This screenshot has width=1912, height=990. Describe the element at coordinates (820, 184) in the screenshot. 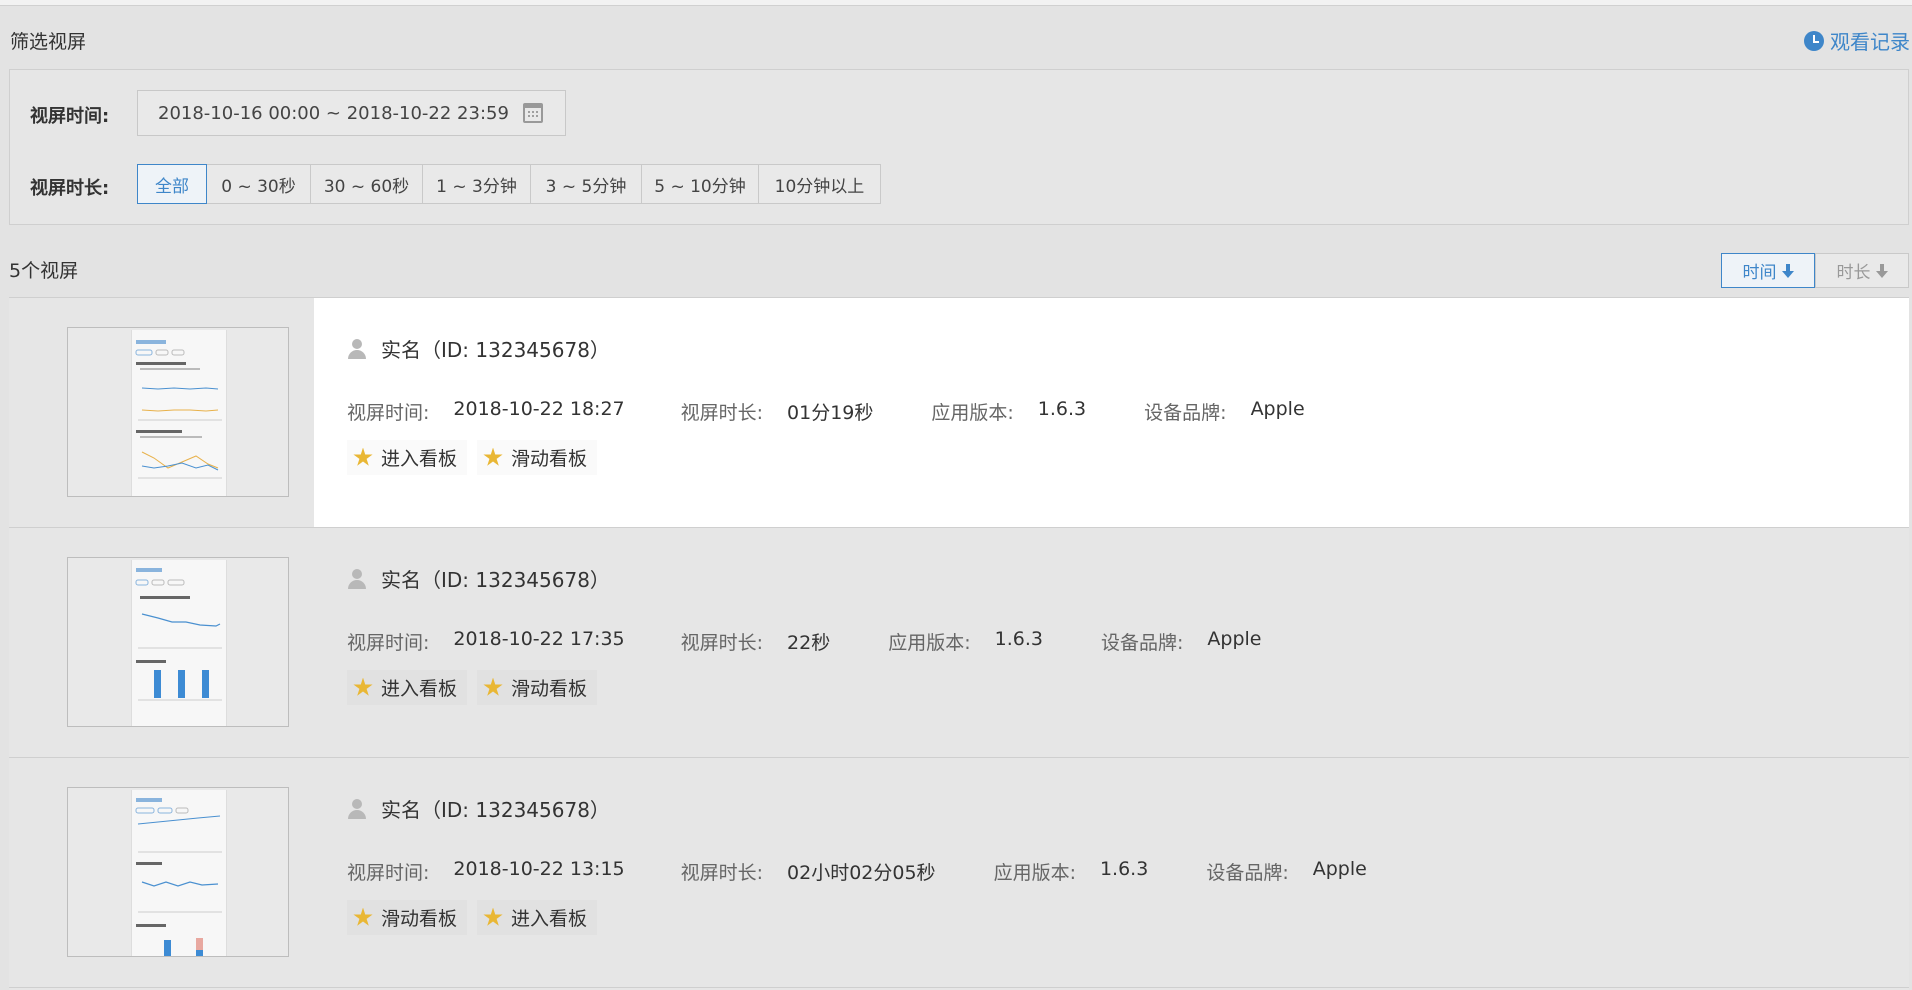

I see `duration-option-10min-plus: 10分钟以上` at that location.